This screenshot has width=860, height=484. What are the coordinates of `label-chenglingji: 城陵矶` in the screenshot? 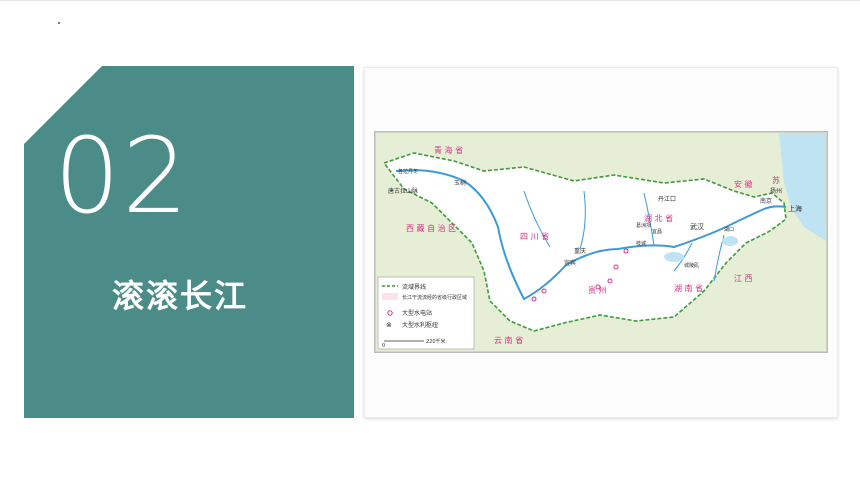 It's located at (691, 265).